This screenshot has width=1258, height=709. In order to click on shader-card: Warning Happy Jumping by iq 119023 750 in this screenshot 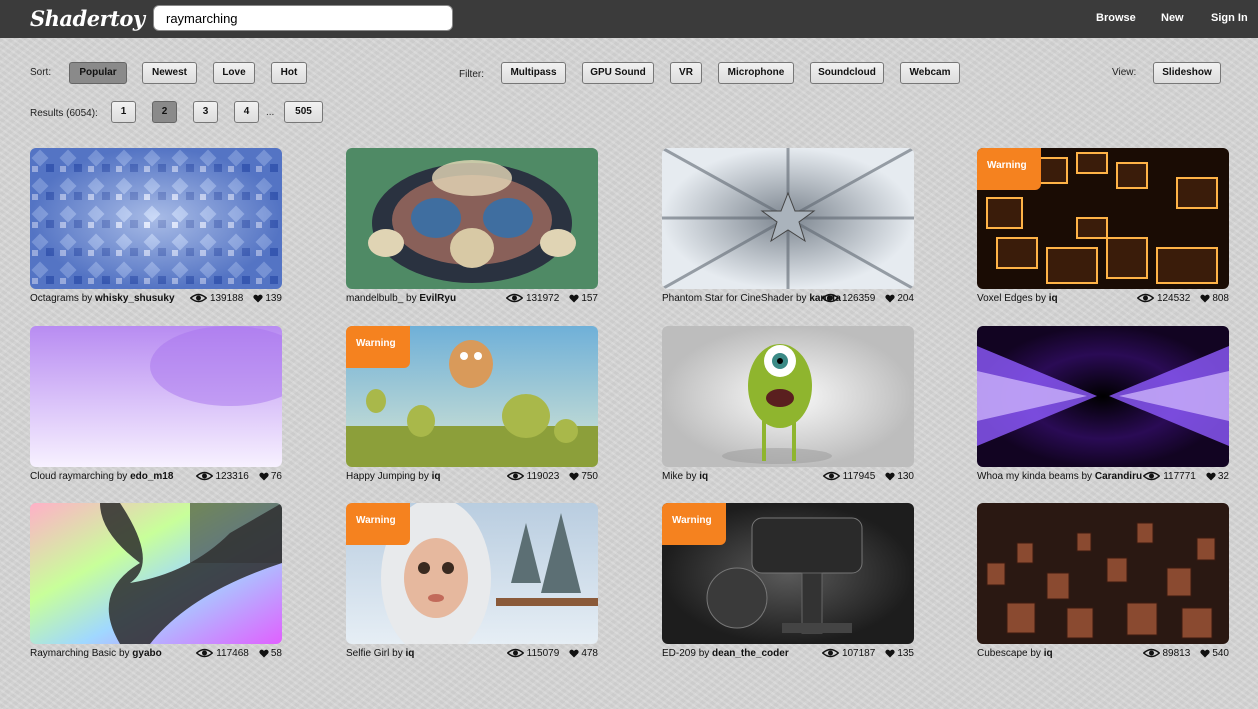, I will do `click(472, 406)`.